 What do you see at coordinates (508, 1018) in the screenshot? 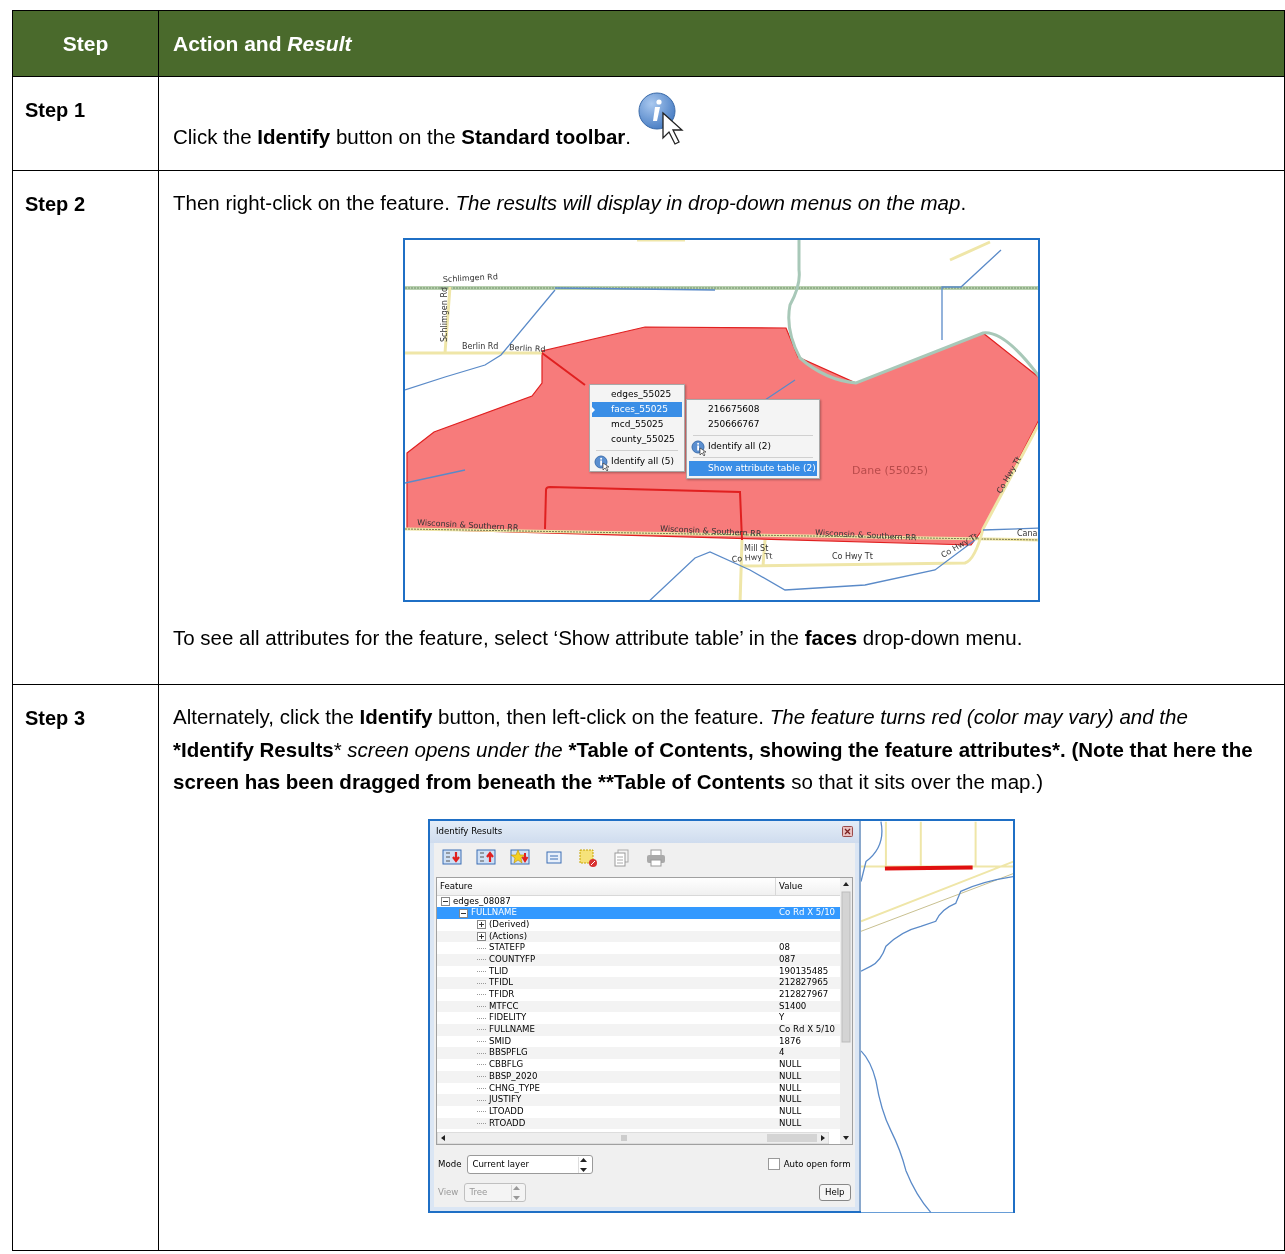
I see `feature-text: FIDELITY` at bounding box center [508, 1018].